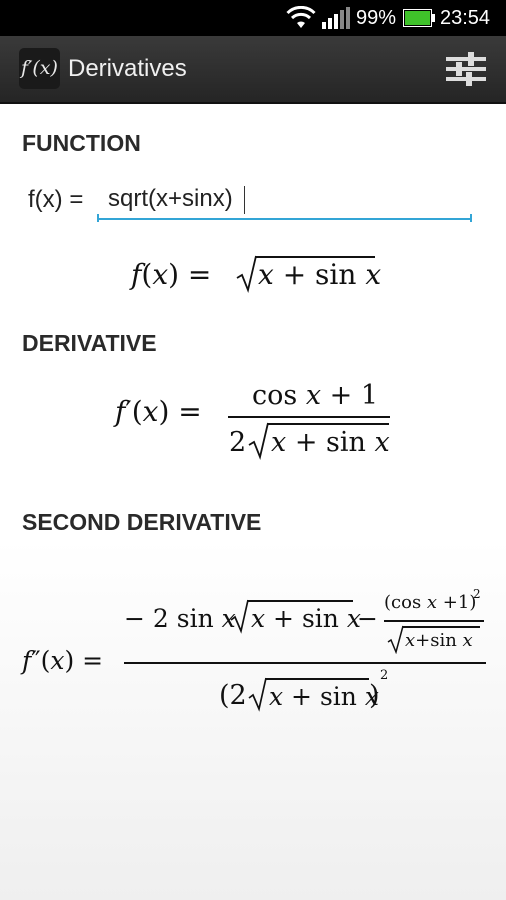  I want to click on sqrt-symbol, so click(246, 274).